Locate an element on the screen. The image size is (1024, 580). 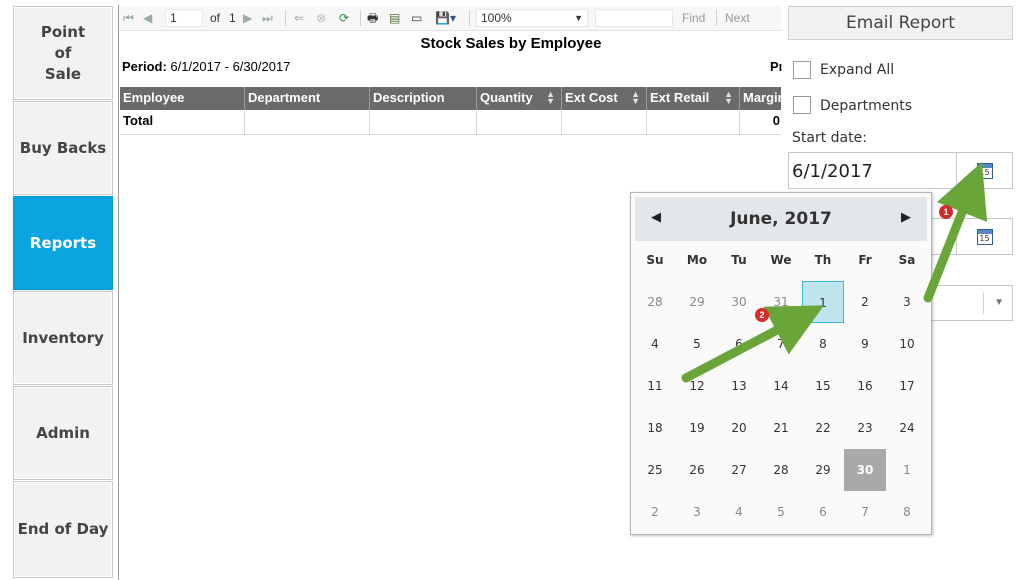
stop-icon: ⊗ is located at coordinates (321, 18).